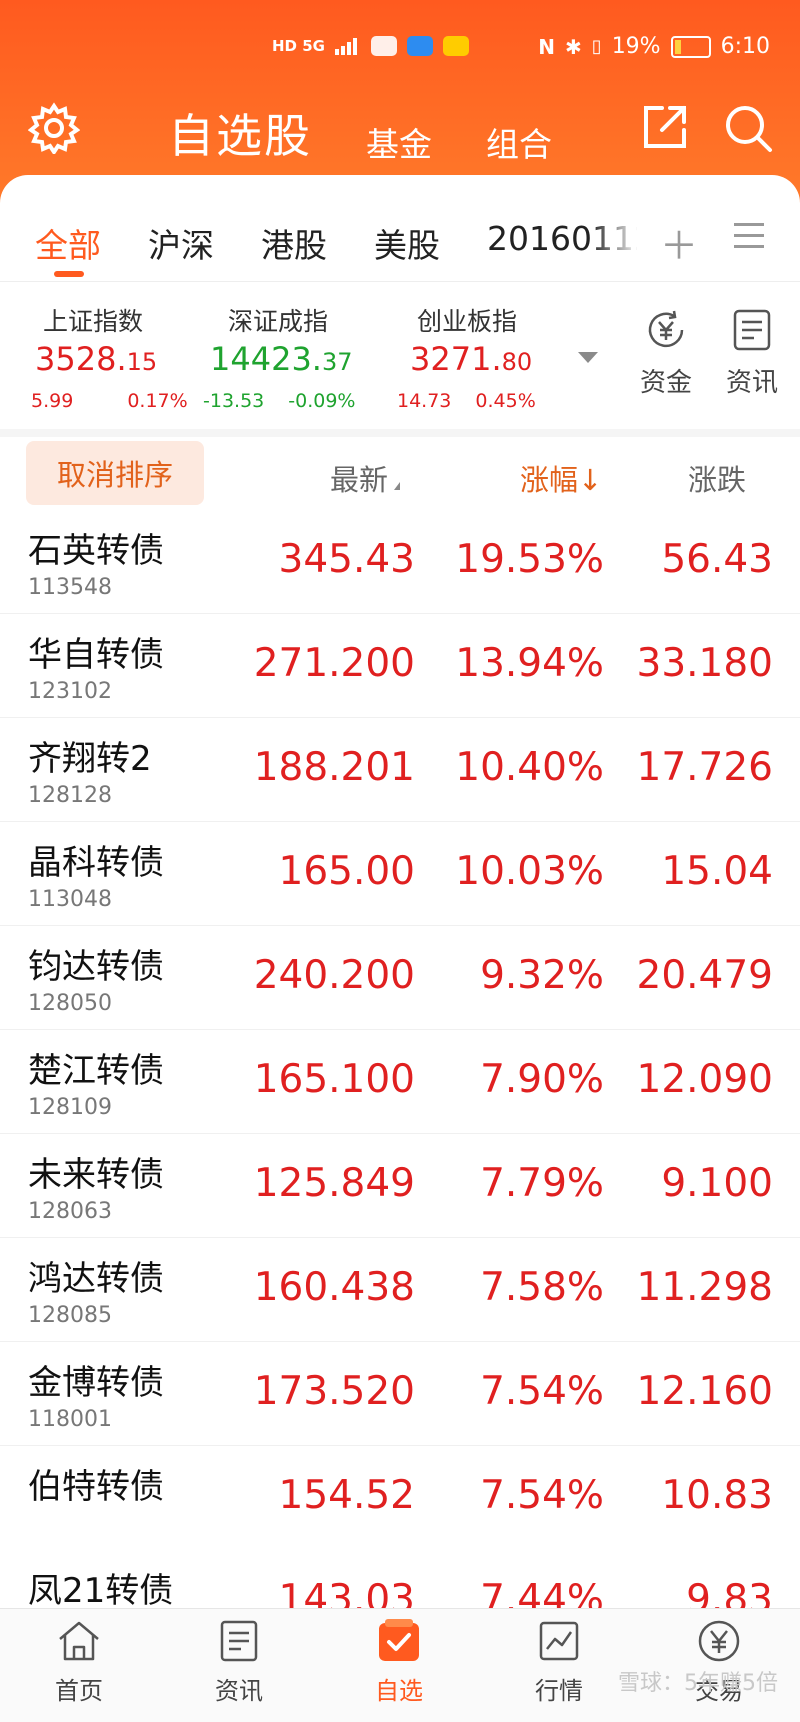 The height and width of the screenshot is (1722, 800). Describe the element at coordinates (529, 663) in the screenshot. I see `percent-change: 13.94%` at that location.